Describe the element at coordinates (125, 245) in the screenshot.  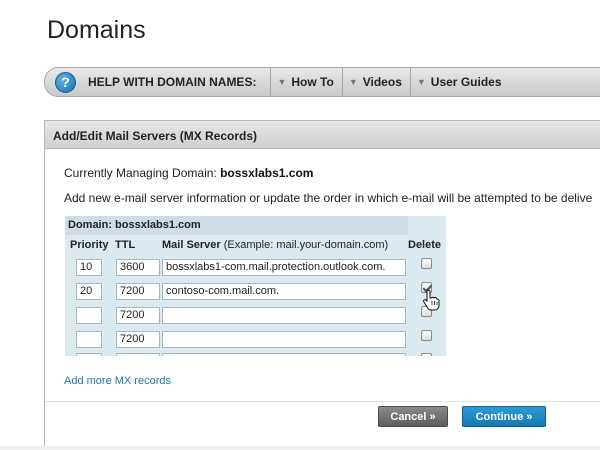
I see `ttl-column-header: TTL` at that location.